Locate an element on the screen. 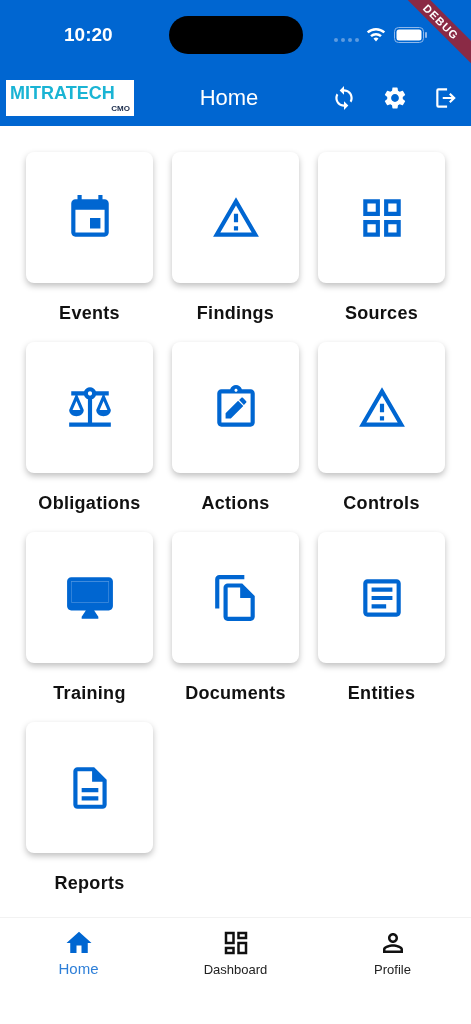 The height and width of the screenshot is (1024, 471). signal-icon is located at coordinates (346, 40).